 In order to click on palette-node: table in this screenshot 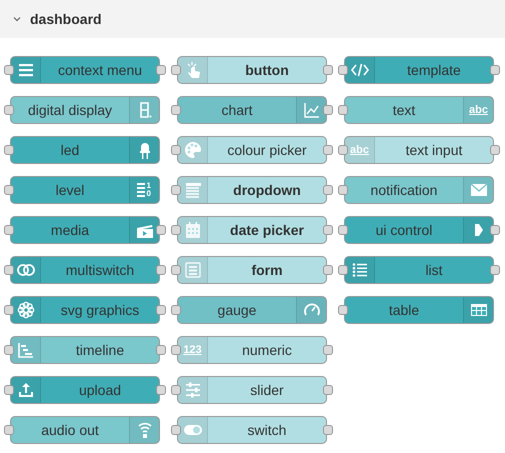, I will do `click(419, 310)`.